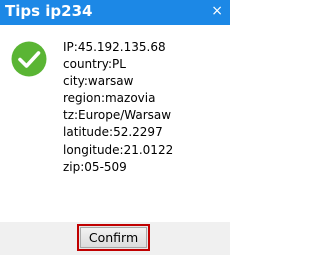 The width and height of the screenshot is (320, 255). I want to click on info-timezone: tz:Europe/Warsaw, so click(117, 115).